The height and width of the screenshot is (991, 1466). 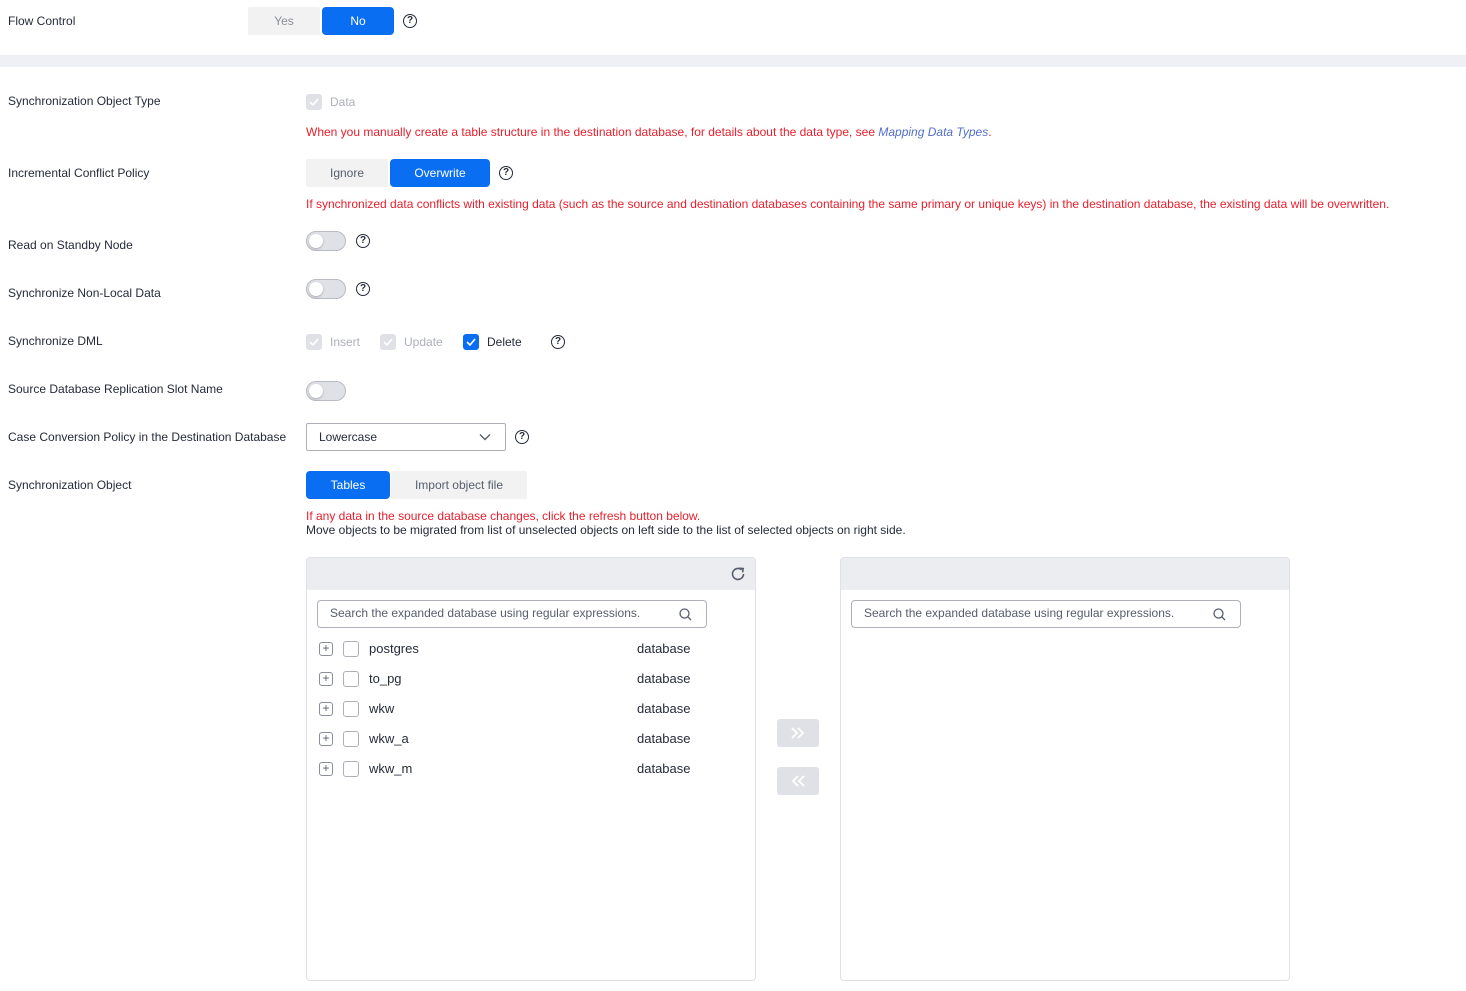 I want to click on read-standby-label: Read on Standby Node, so click(x=70, y=245).